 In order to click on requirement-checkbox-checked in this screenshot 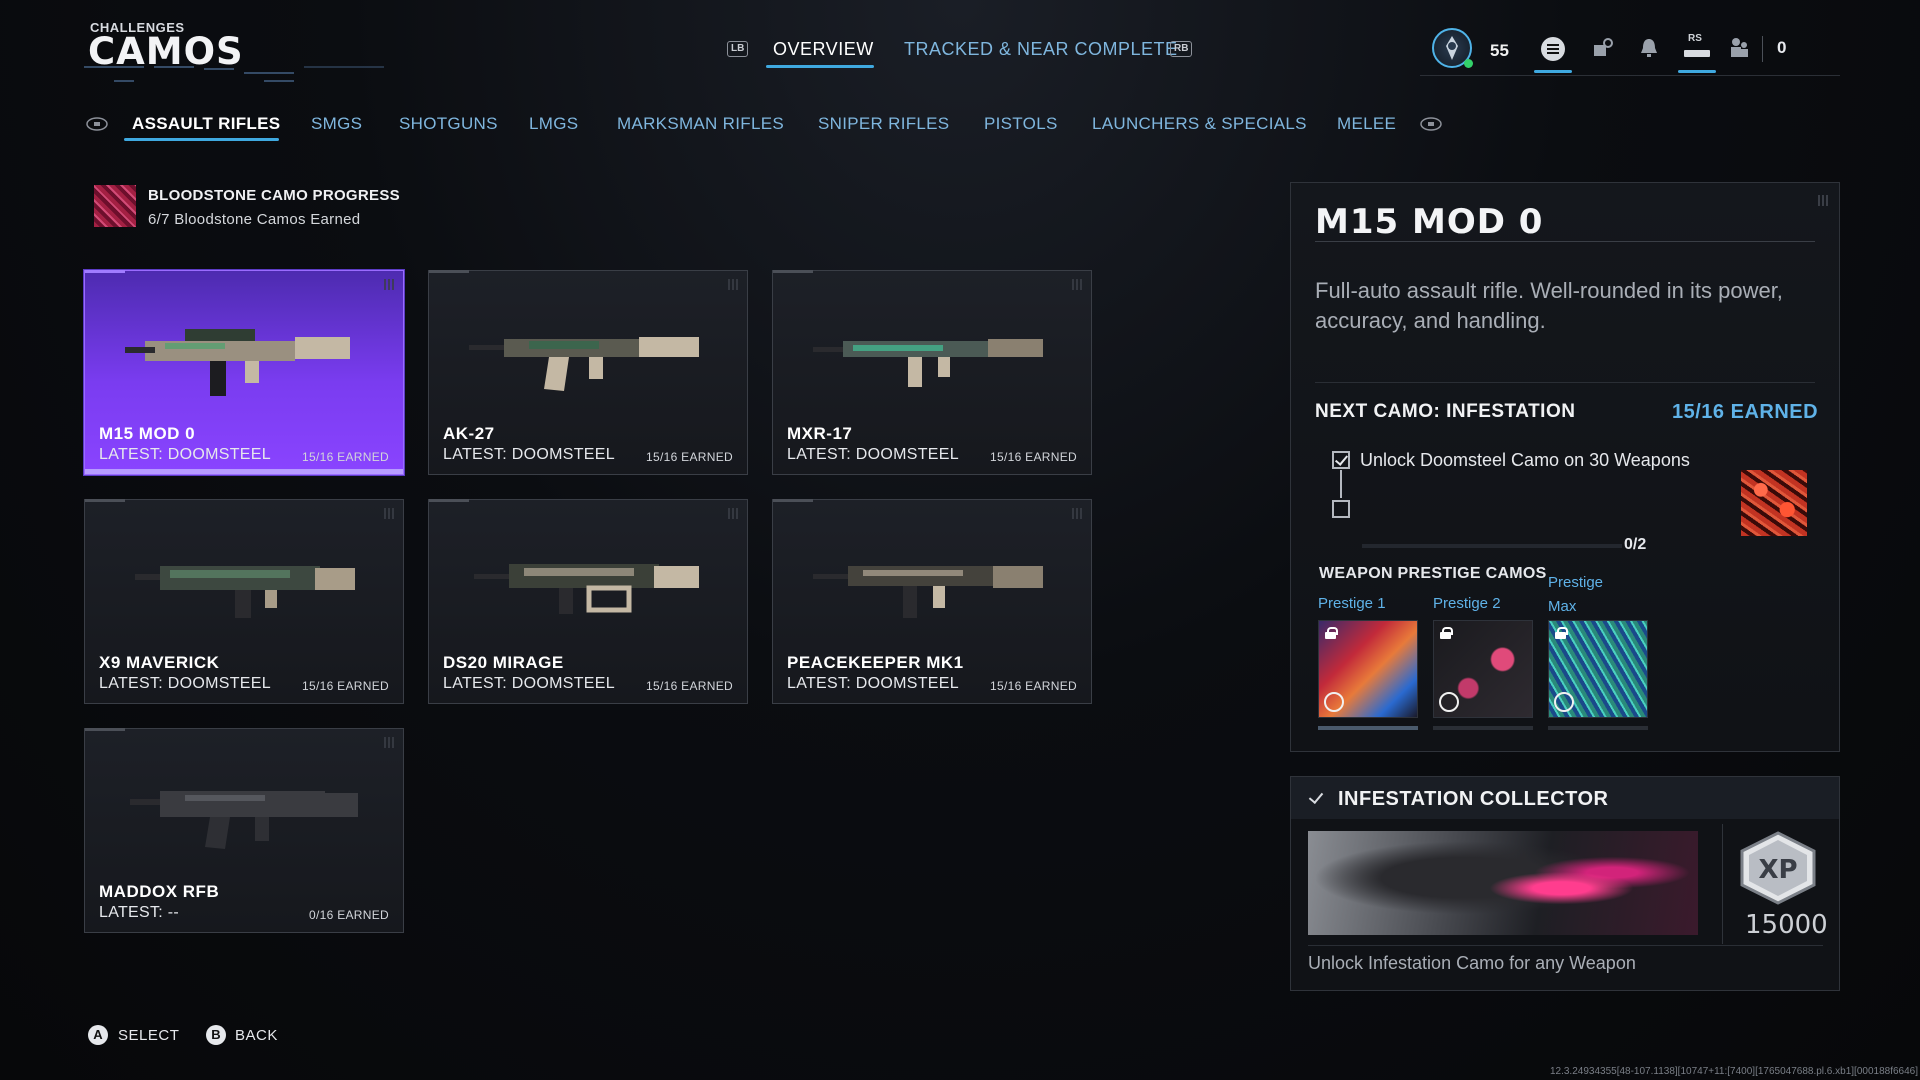, I will do `click(1341, 460)`.